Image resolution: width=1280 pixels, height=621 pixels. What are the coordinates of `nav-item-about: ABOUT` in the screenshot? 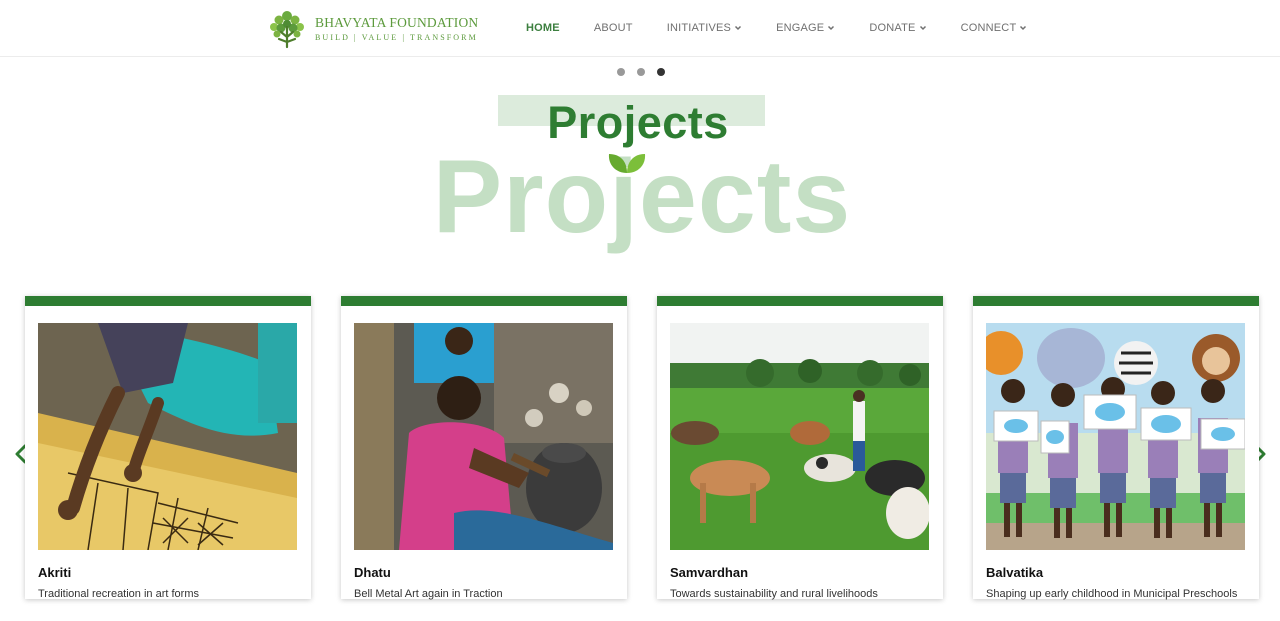 It's located at (613, 28).